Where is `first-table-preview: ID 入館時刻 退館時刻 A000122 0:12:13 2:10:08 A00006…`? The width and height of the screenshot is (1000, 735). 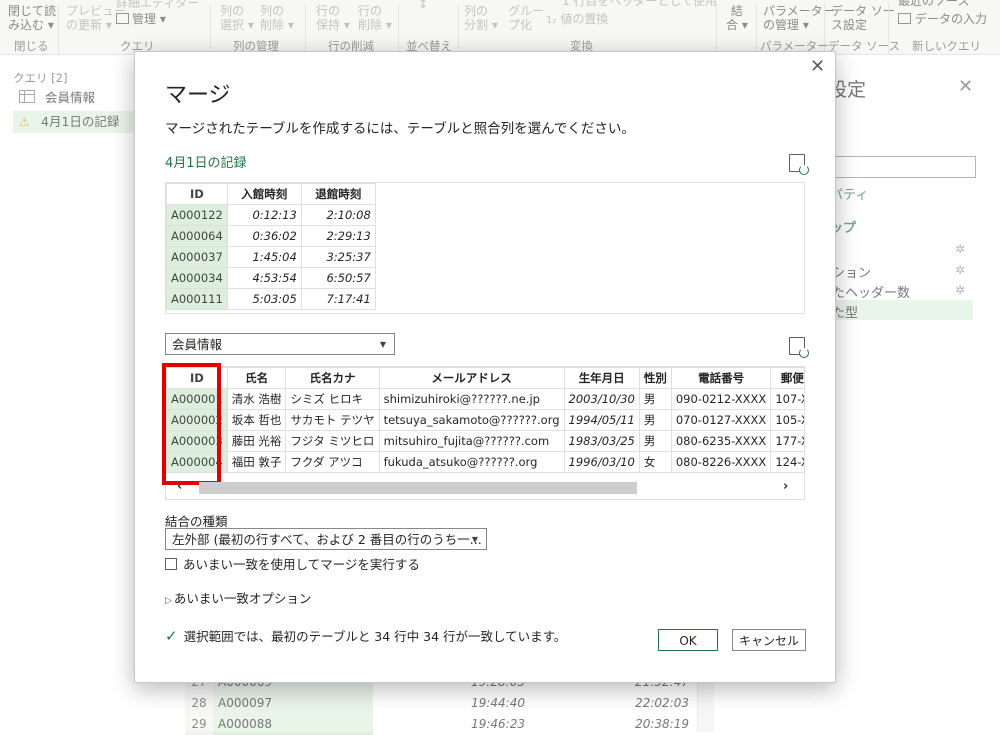
first-table-preview: ID 入館時刻 退館時刻 A000122 0:12:13 2:10:08 A00006… is located at coordinates (485, 248).